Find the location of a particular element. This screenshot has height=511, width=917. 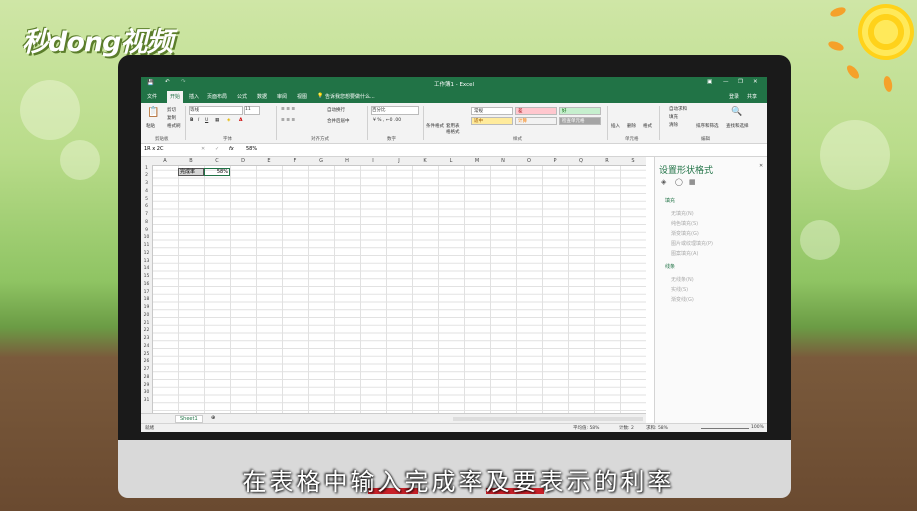

font-size-select: 11 is located at coordinates (252, 110).